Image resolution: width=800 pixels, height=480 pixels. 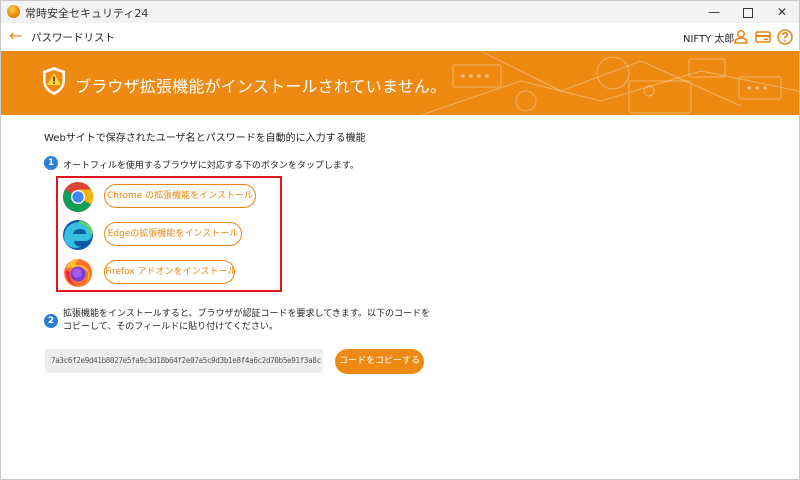 I want to click on user-icon, so click(x=741, y=37).